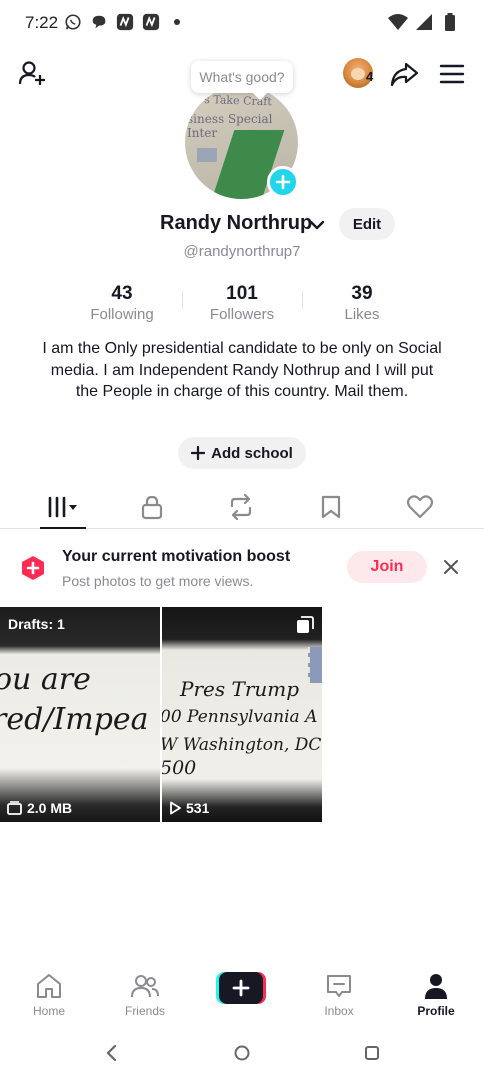  I want to click on active-tab-indicator, so click(63, 528).